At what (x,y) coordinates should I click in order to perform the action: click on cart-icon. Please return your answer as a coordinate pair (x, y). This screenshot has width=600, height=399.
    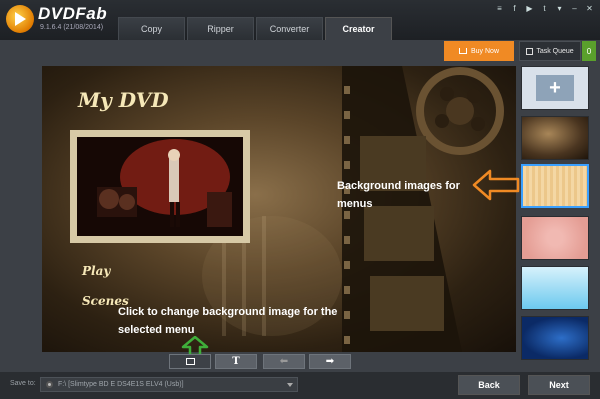
    Looking at the image, I should click on (462, 51).